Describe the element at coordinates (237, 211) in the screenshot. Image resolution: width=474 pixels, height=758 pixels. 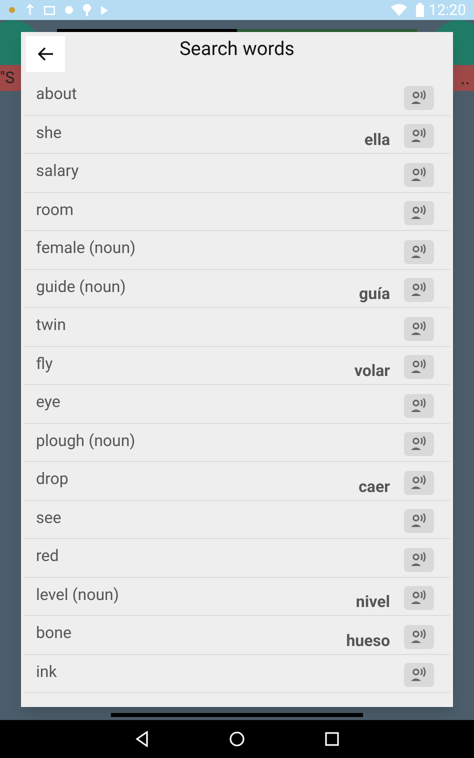
I see `word-row: room` at that location.